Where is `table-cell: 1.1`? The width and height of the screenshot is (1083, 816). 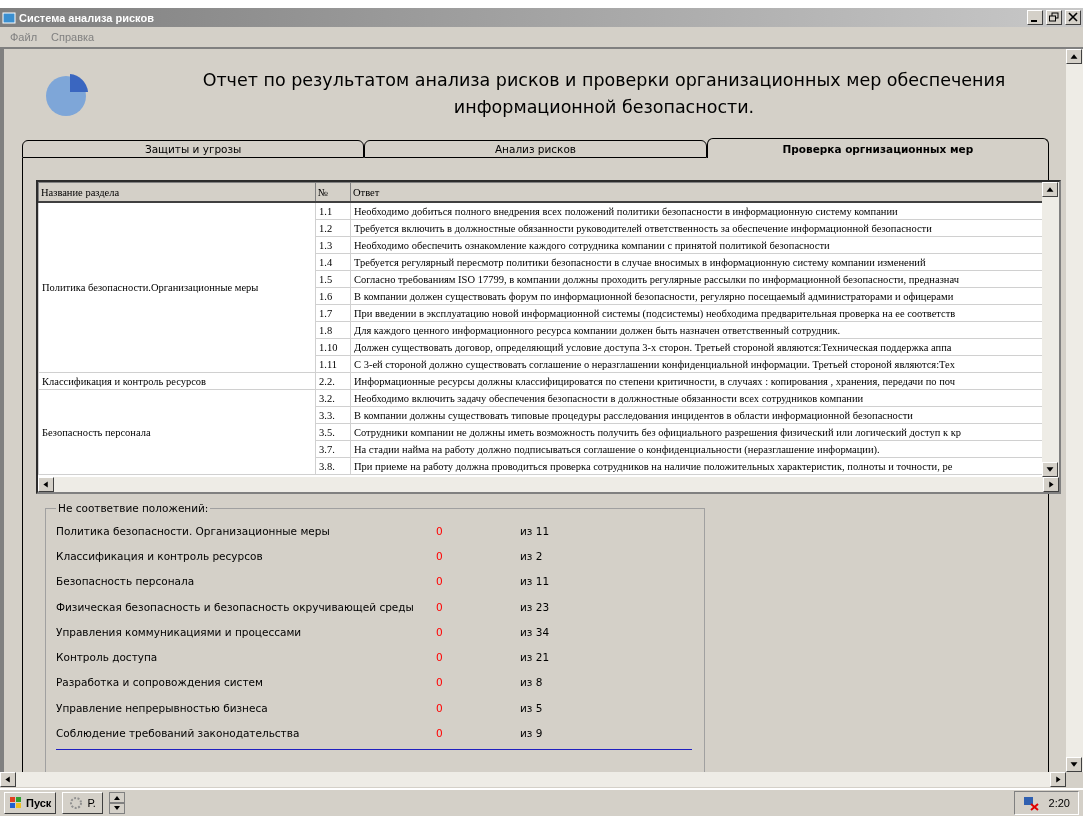 table-cell: 1.1 is located at coordinates (333, 211).